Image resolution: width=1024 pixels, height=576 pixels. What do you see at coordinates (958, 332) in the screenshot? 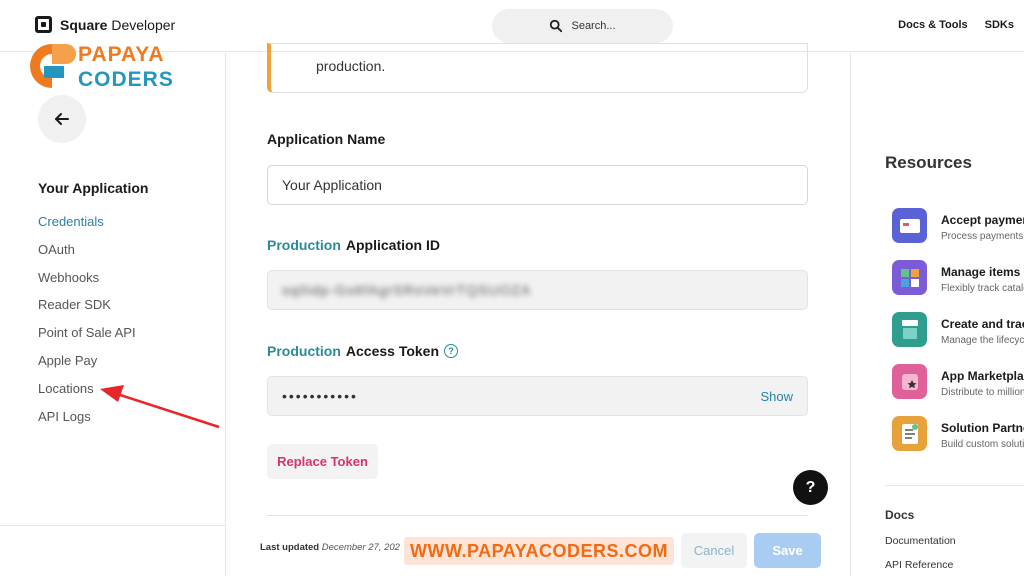
I see `resource-item-create-and-track: Create and track Manage the lifecycle` at bounding box center [958, 332].